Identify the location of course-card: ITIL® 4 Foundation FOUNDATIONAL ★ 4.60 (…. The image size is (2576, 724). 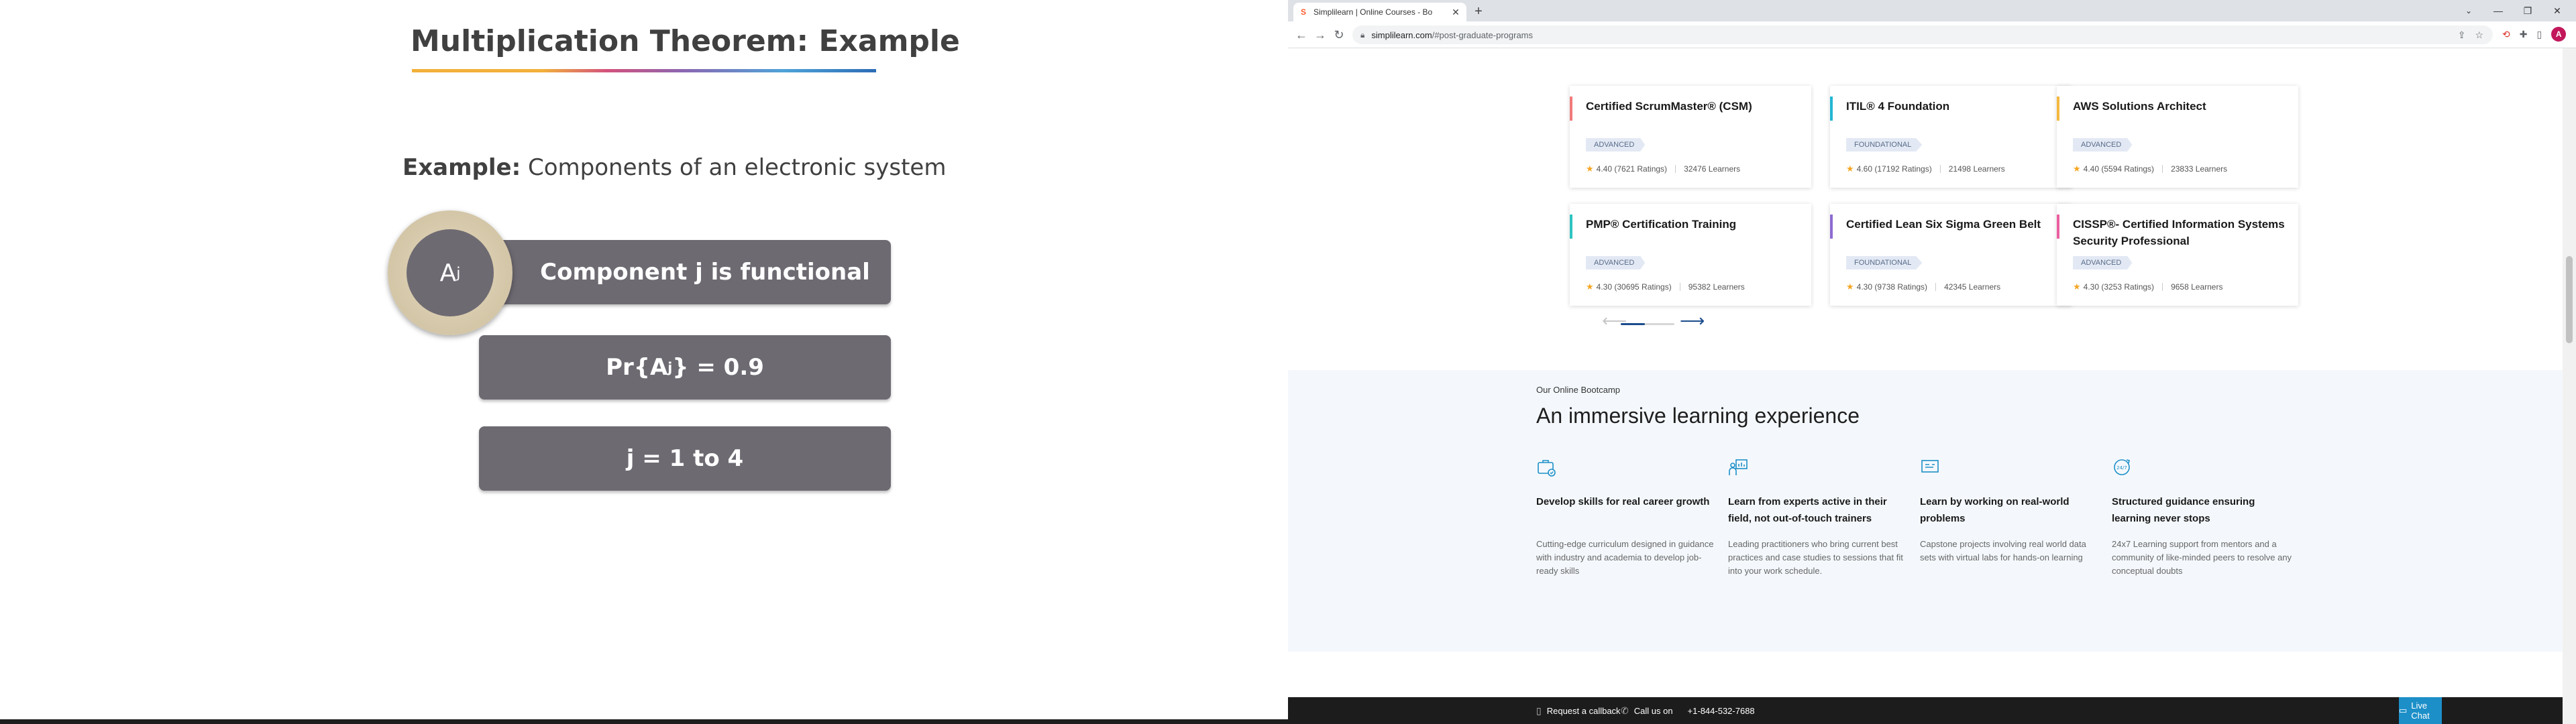
(1951, 137).